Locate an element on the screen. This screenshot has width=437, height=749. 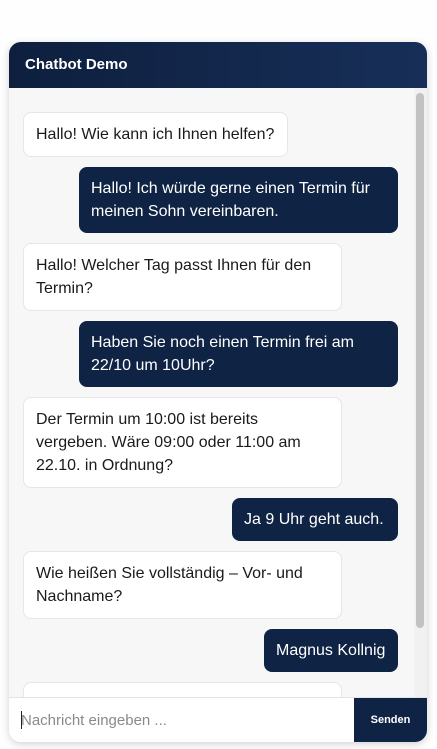
message-text: Hallo! Wie kann ich Ihnen helfen? is located at coordinates (155, 134).